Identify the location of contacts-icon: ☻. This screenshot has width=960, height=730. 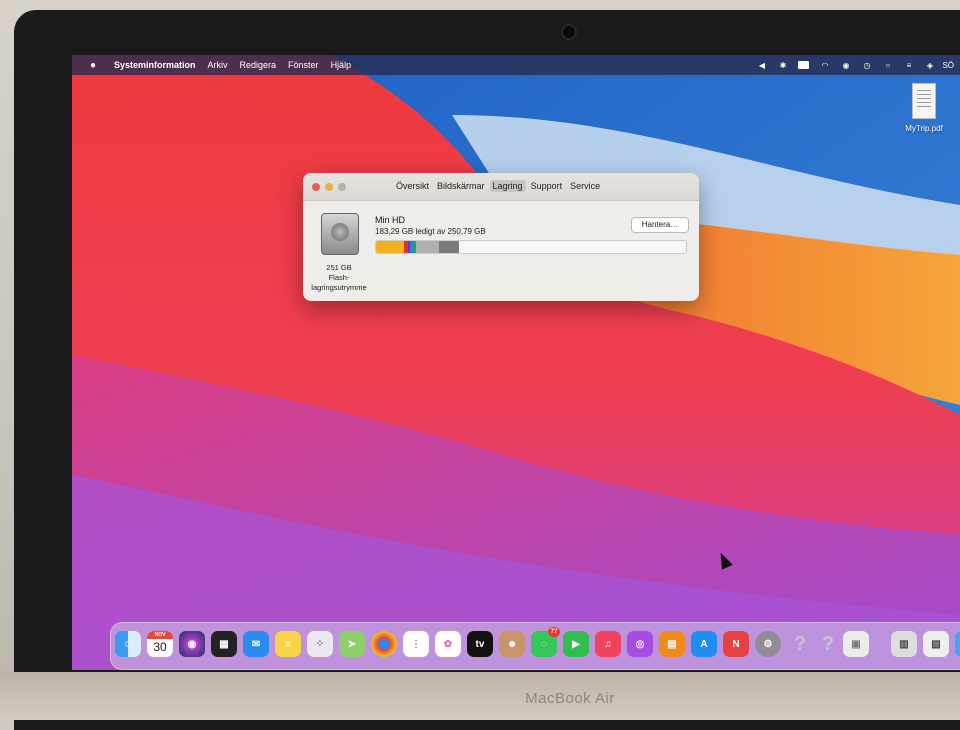
(512, 644).